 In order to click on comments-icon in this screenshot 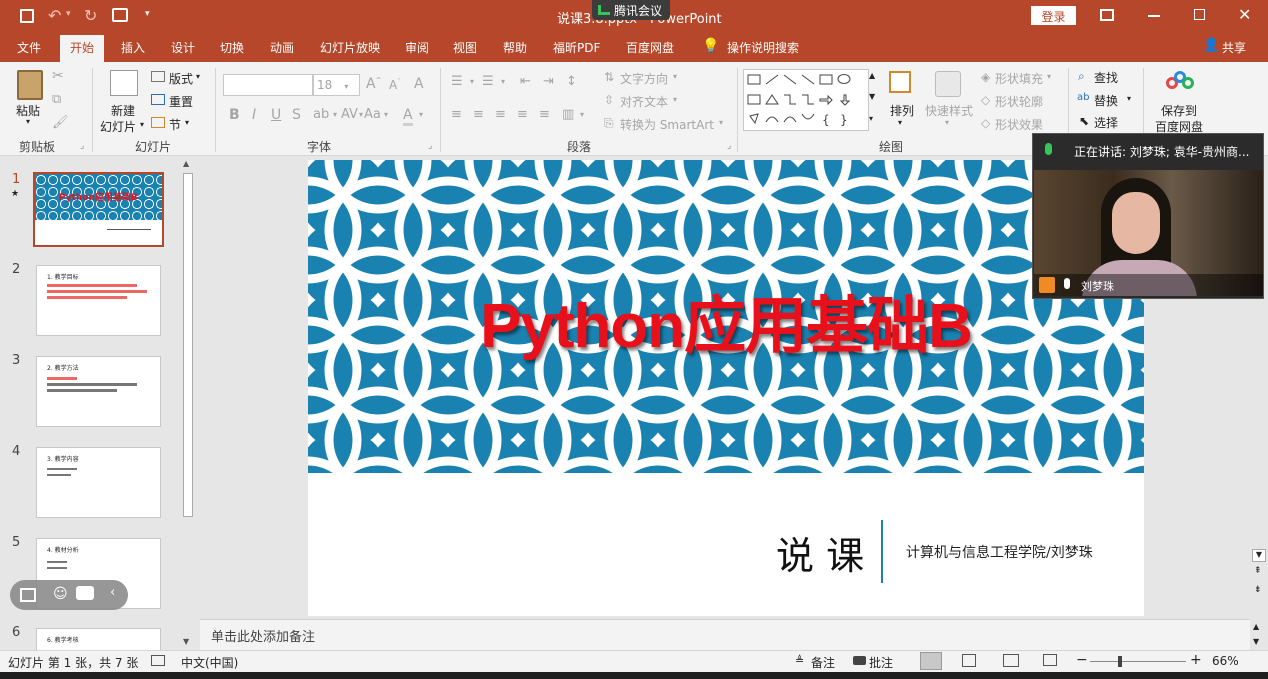, I will do `click(859, 660)`.